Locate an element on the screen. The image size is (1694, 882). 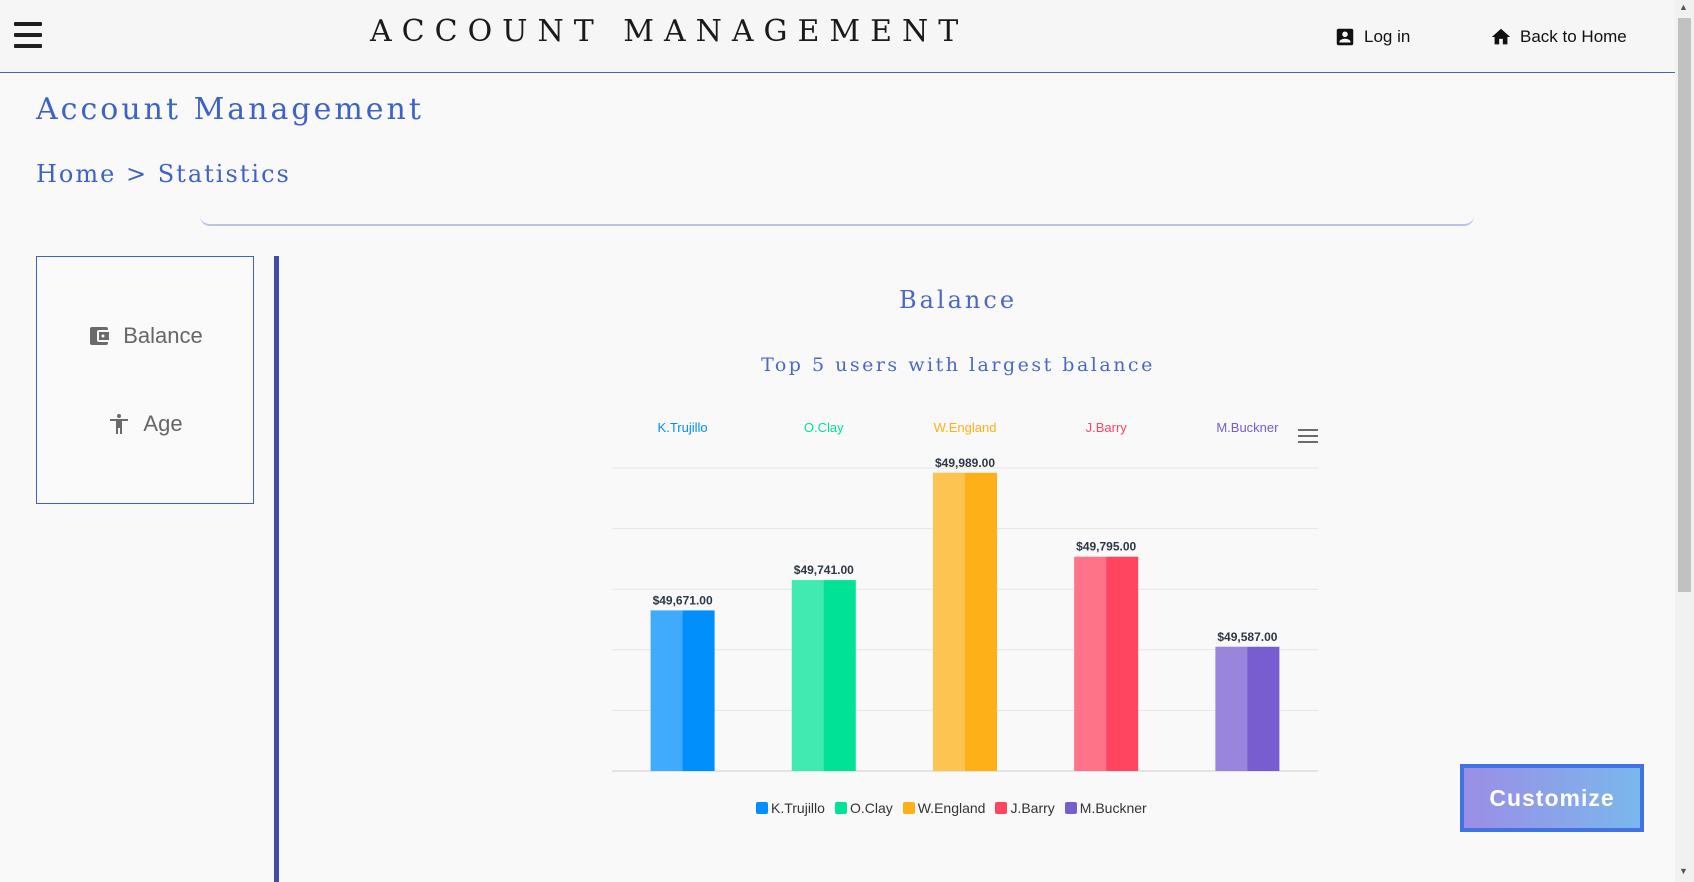
x-category-label: O.Clay is located at coordinates (824, 427).